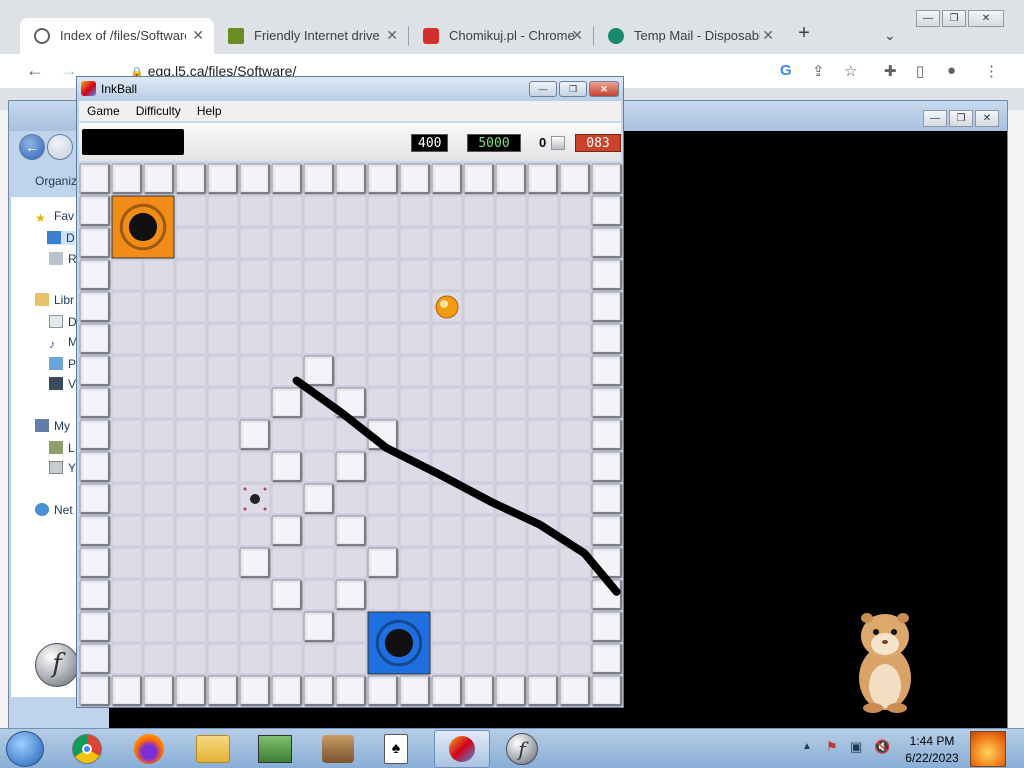 The width and height of the screenshot is (1024, 768). Describe the element at coordinates (501, 36) in the screenshot. I see `tab-chomikuj: Chomikuj.pl - Chrome W ✕` at that location.